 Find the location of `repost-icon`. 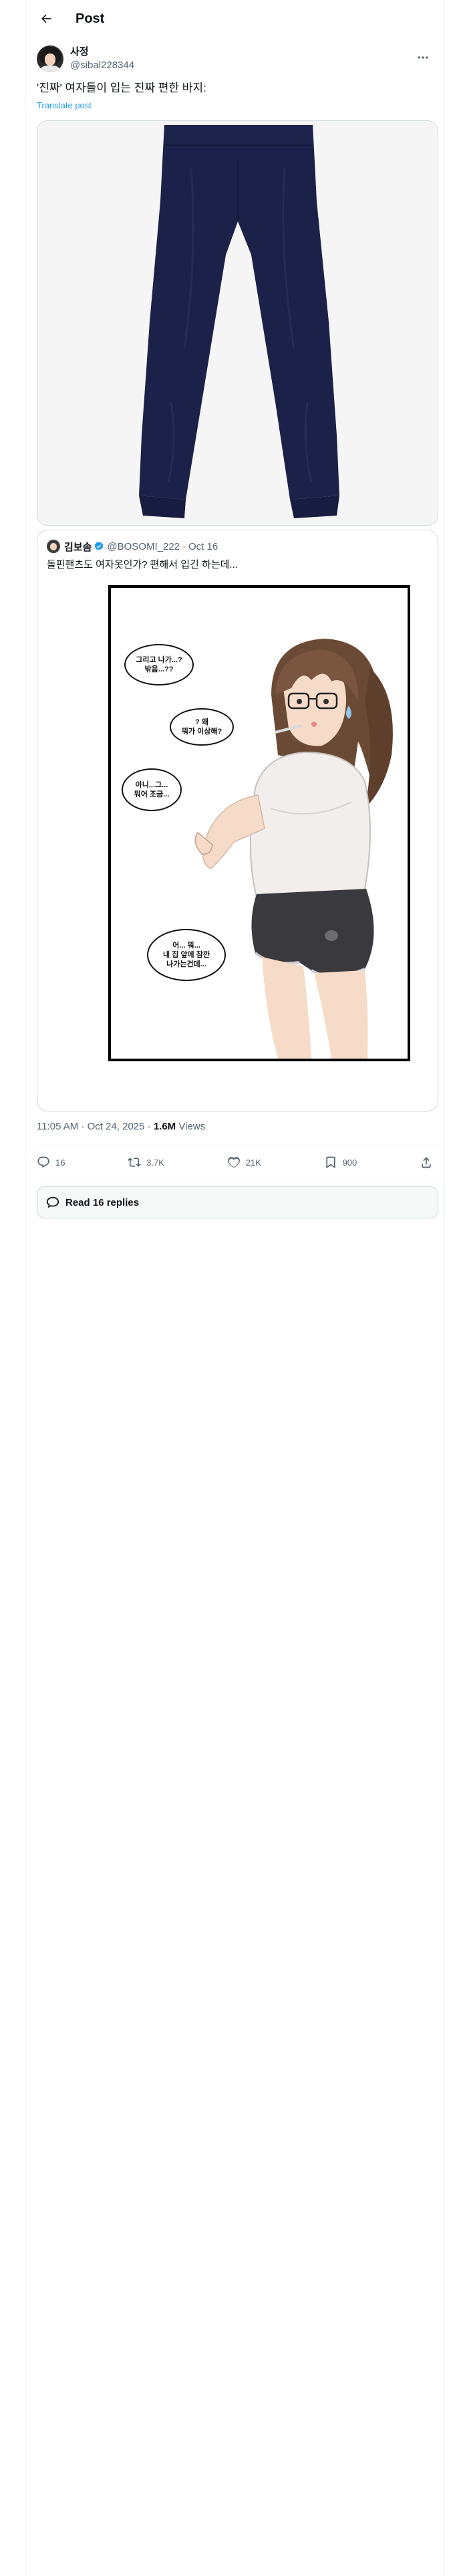

repost-icon is located at coordinates (135, 1162).